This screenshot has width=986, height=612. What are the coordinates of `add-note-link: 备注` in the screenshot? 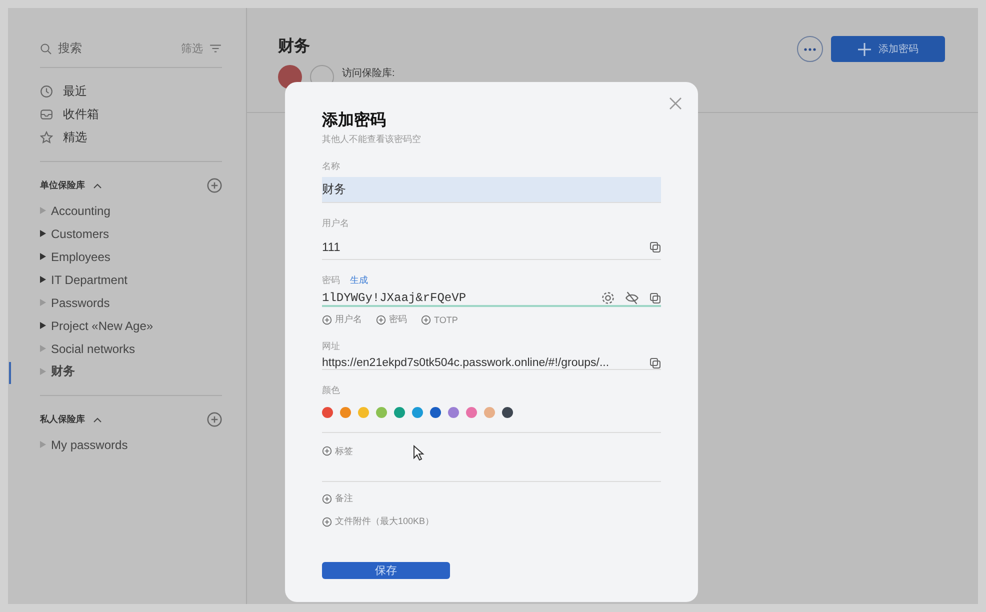 It's located at (337, 498).